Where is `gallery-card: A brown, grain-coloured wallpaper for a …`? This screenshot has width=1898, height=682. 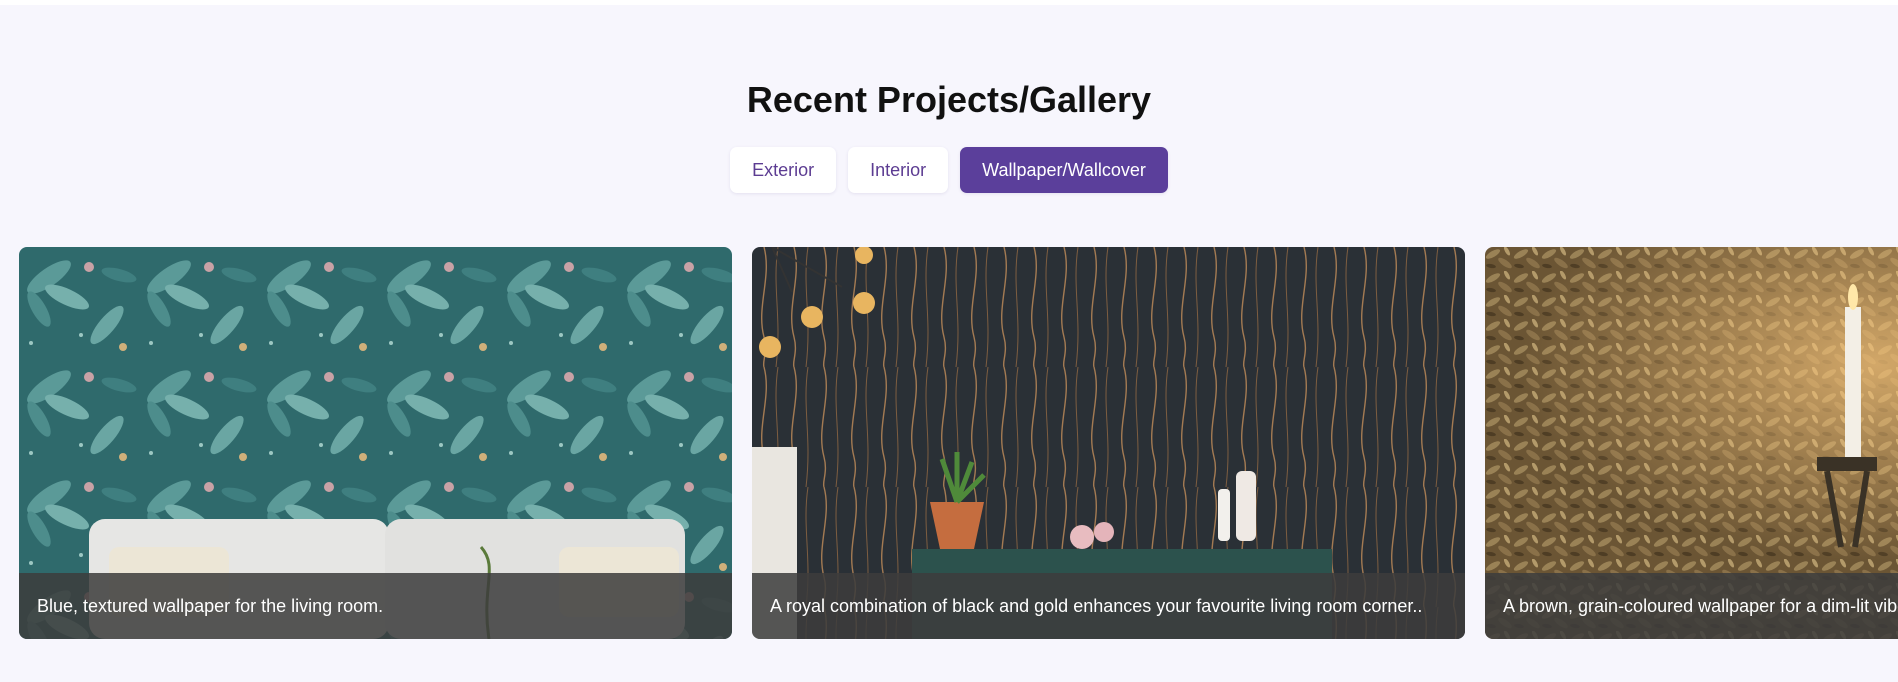 gallery-card: A brown, grain-coloured wallpaper for a … is located at coordinates (1691, 443).